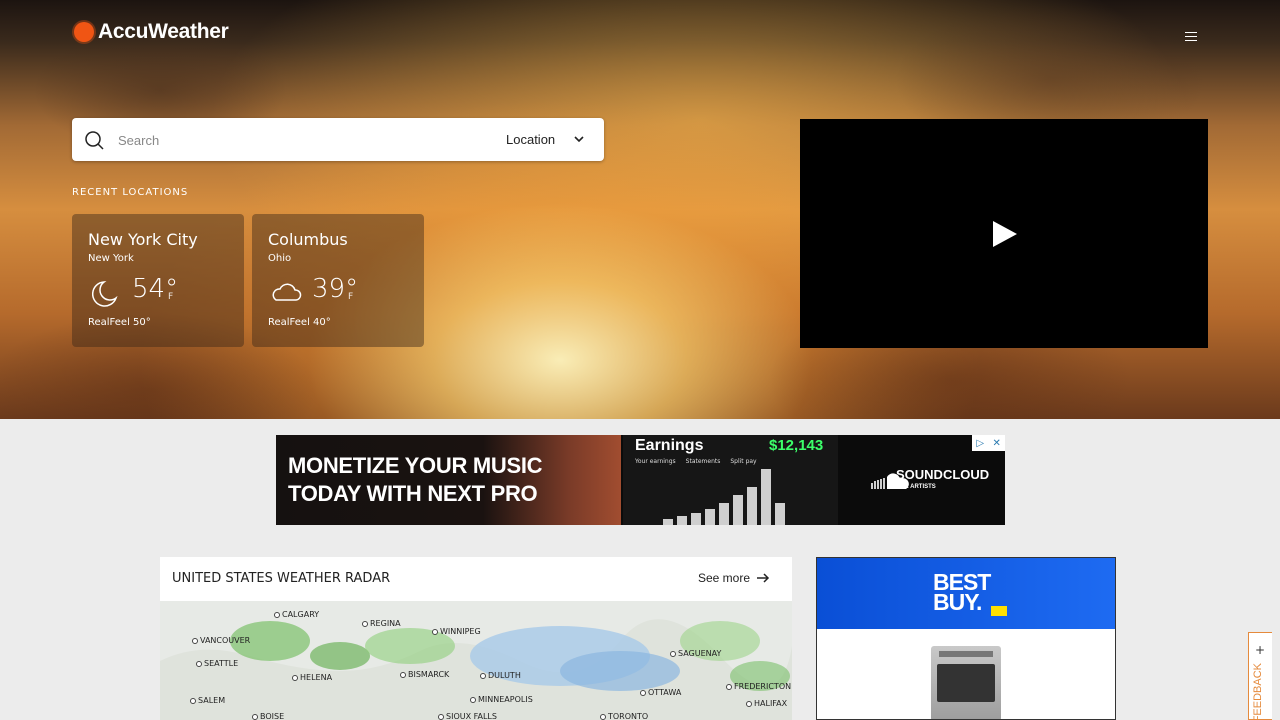 The width and height of the screenshot is (1280, 720). I want to click on map-city-label: BISMARCK, so click(424, 674).